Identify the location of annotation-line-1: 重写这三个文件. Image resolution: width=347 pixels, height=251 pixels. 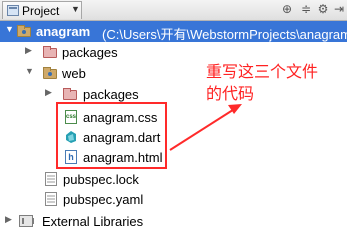
(262, 72).